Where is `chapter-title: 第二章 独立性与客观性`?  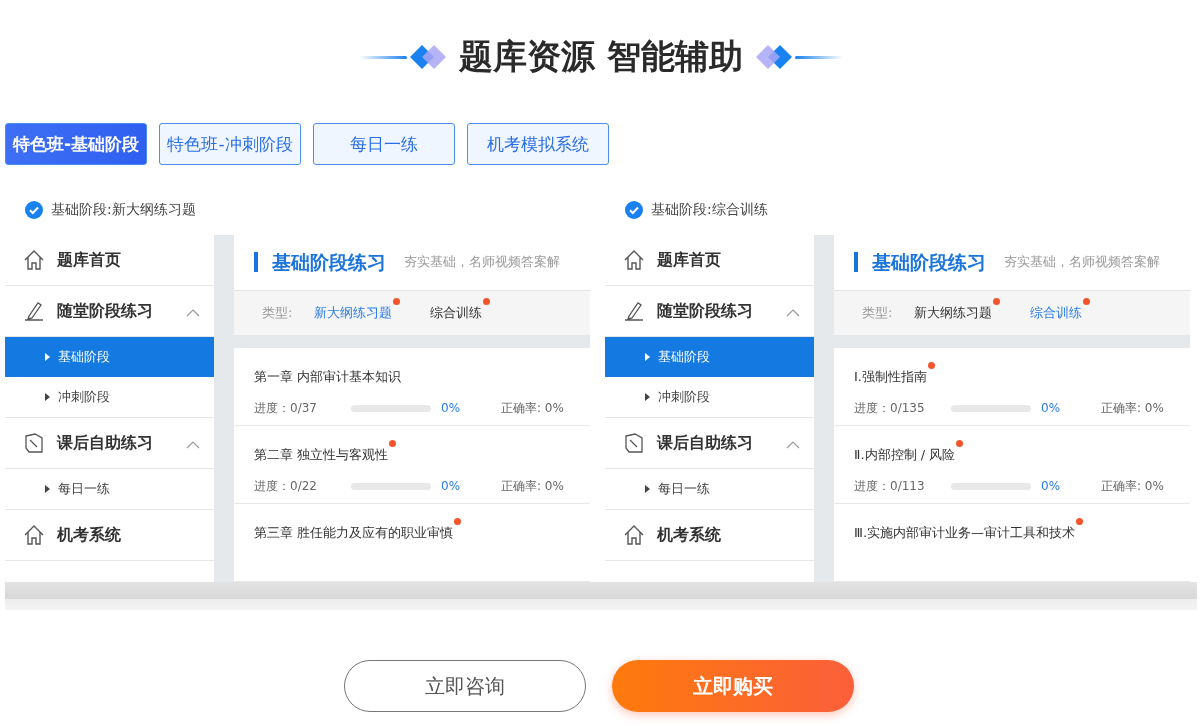
chapter-title: 第二章 独立性与客观性 is located at coordinates (321, 454).